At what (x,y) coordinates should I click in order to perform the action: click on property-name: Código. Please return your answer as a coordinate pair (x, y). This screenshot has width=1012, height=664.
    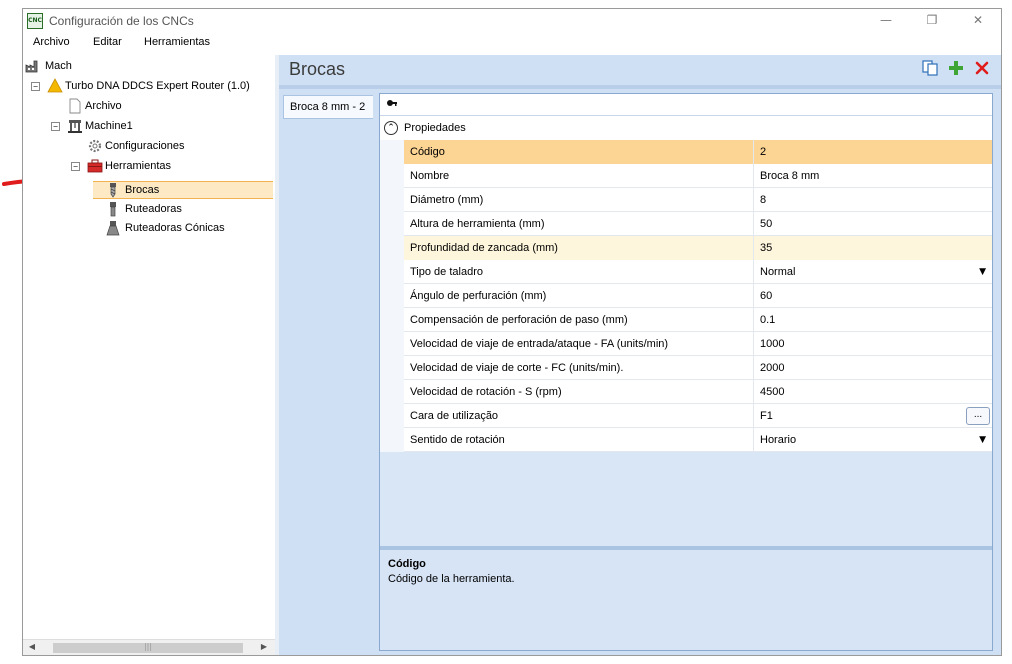
    Looking at the image, I should click on (579, 152).